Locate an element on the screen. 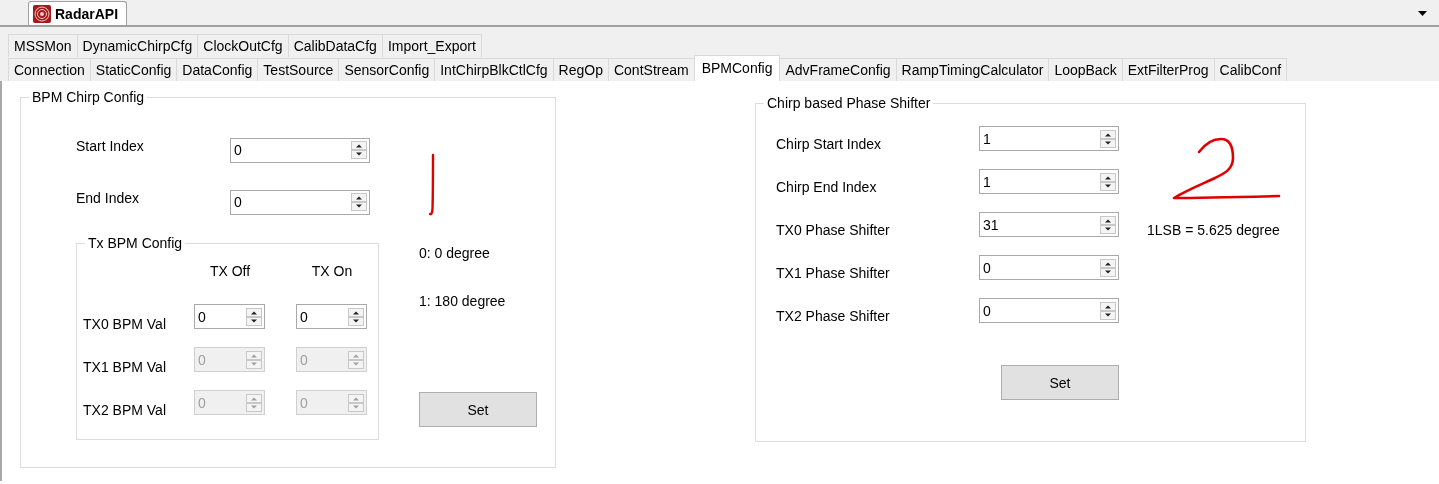 The height and width of the screenshot is (484, 1439). tab: CalibConf is located at coordinates (1250, 69).